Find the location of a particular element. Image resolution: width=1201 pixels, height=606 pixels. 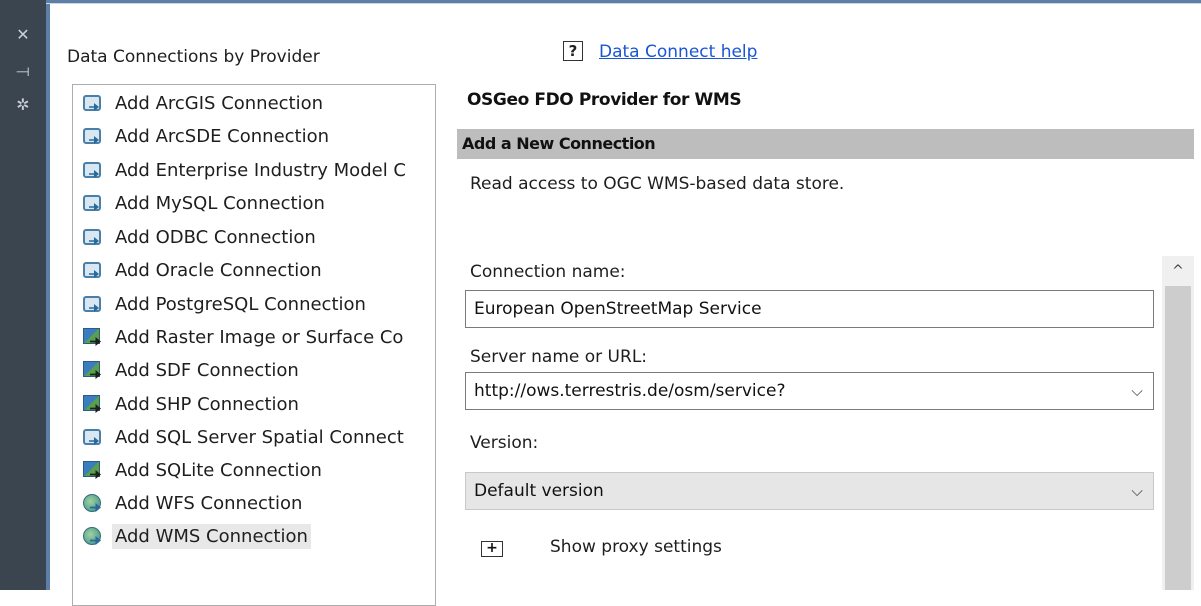

scroll-up-icon: ^ is located at coordinates (1178, 271).